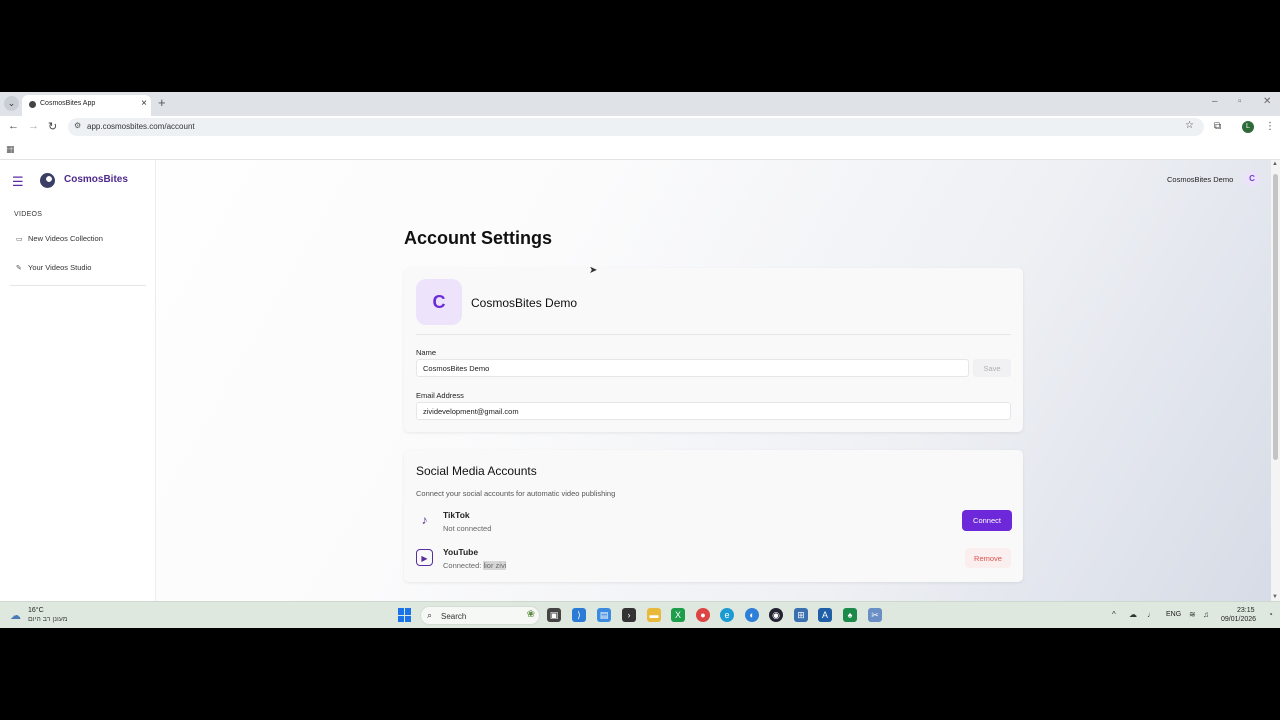 This screenshot has height=720, width=1280. I want to click on mouse-cursor-icon: ➤, so click(593, 270).